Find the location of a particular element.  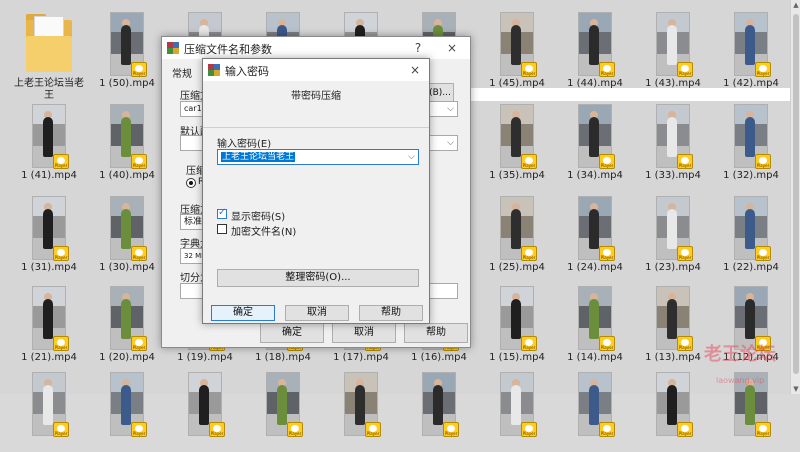

file-name: 1 (22).mp4 is located at coordinates (751, 267).